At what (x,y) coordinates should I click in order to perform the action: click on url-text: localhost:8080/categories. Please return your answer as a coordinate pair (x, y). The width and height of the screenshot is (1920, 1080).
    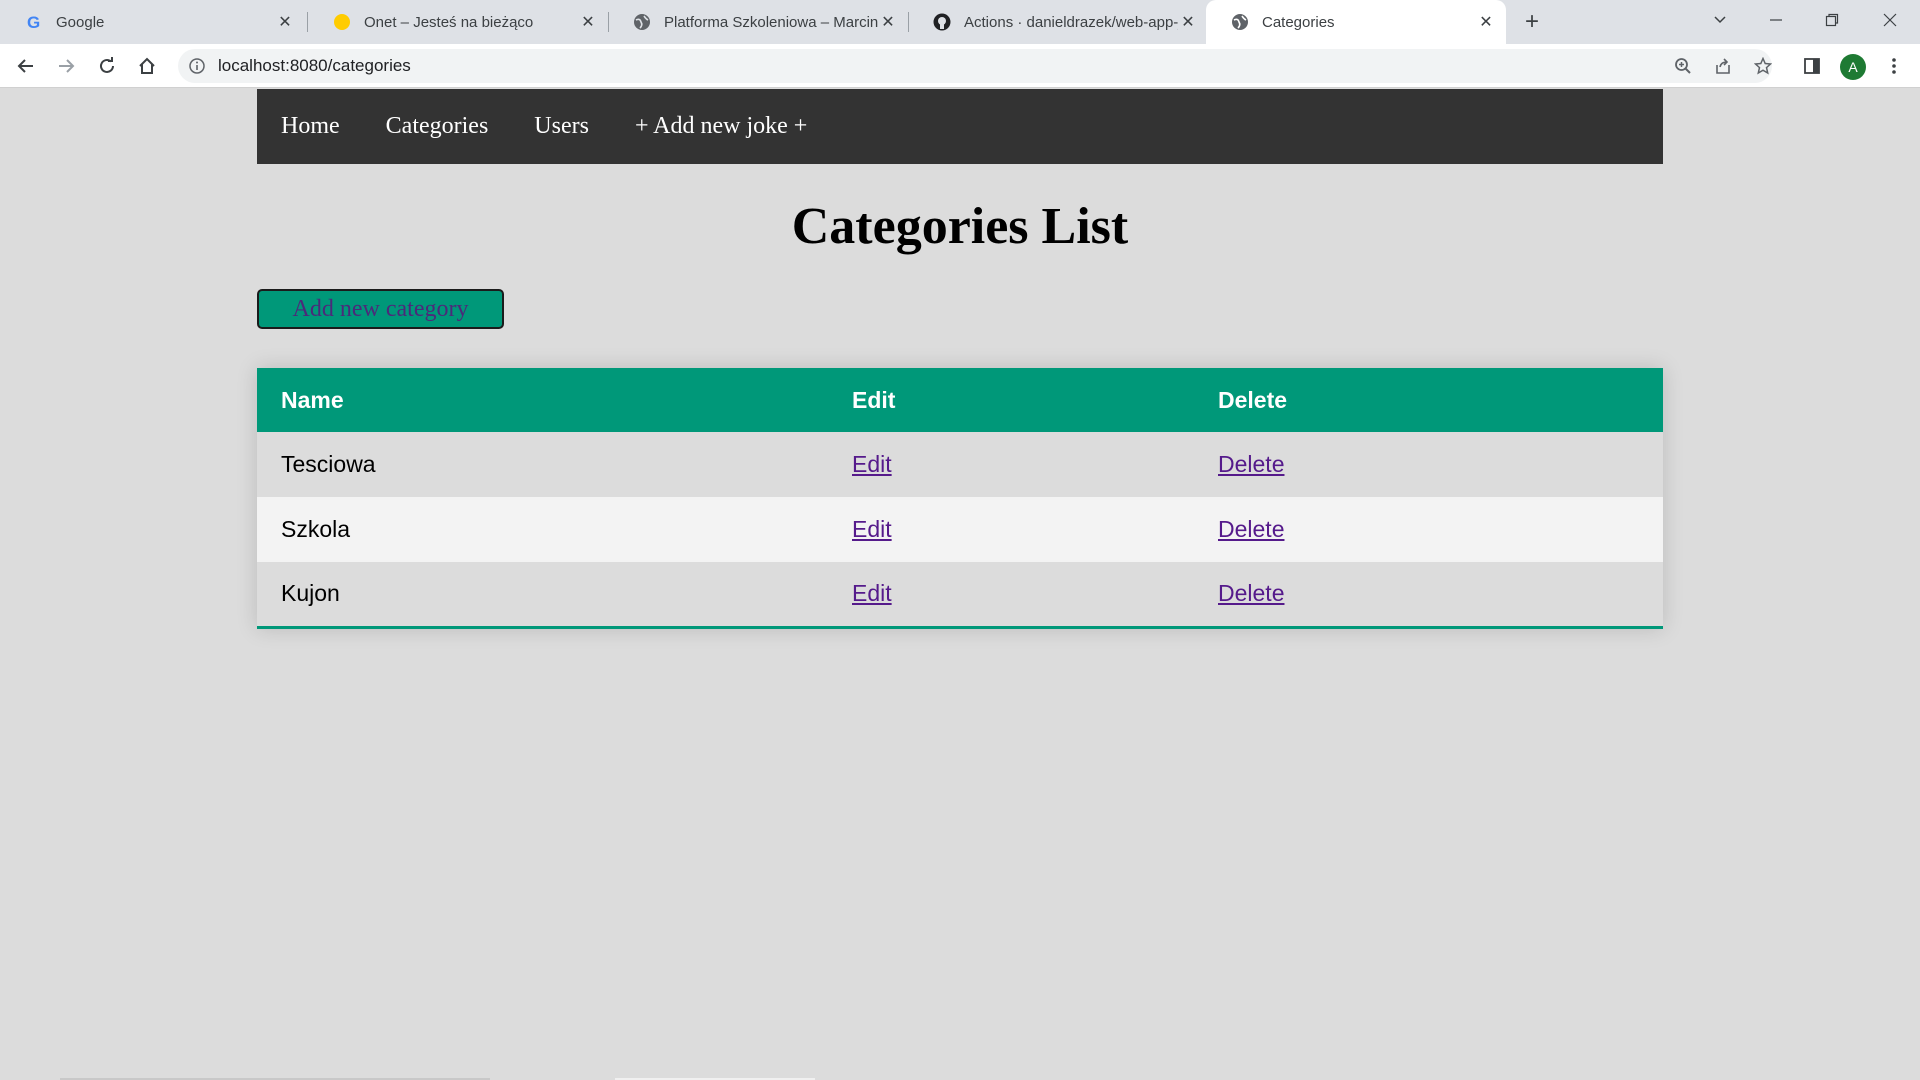
    Looking at the image, I should click on (314, 66).